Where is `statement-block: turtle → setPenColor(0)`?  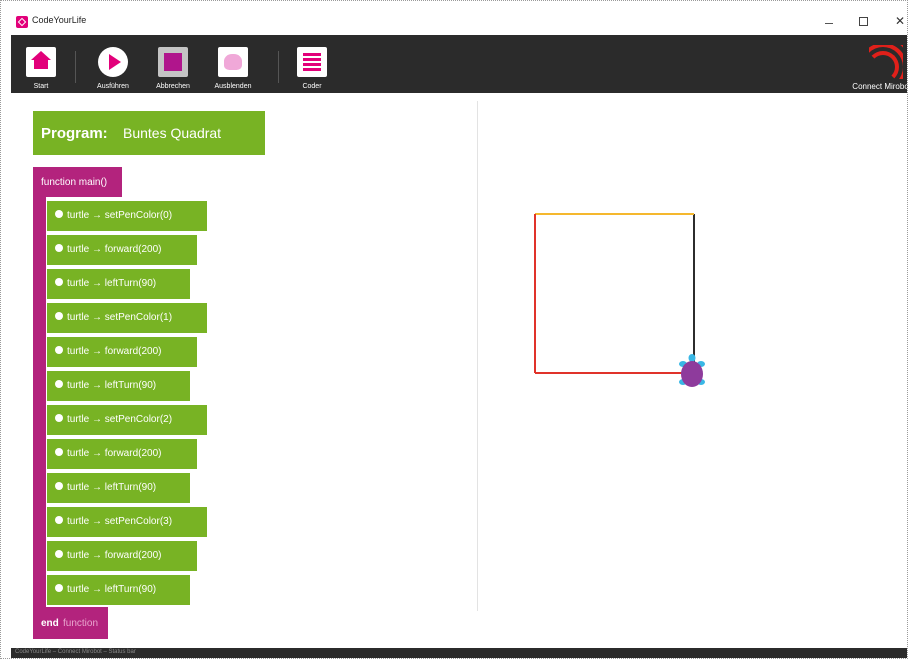 statement-block: turtle → setPenColor(0) is located at coordinates (127, 216).